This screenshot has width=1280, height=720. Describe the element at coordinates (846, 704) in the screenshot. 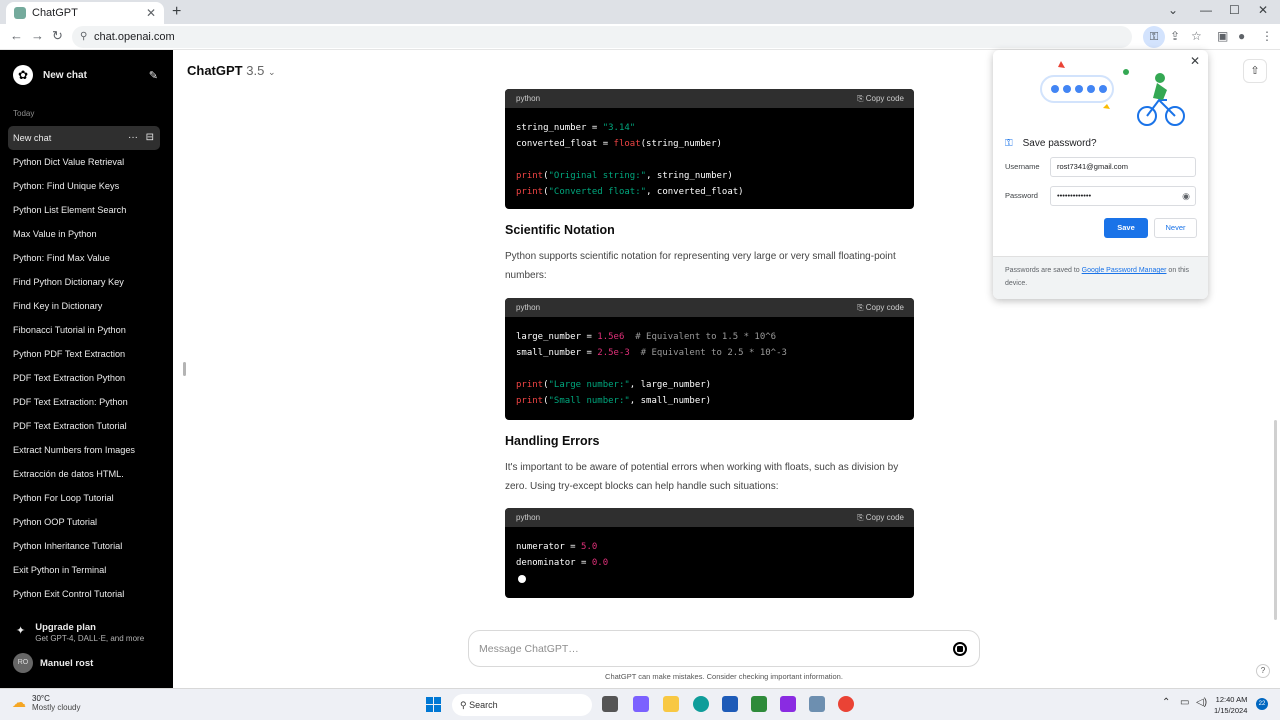

I see `chrome-icon` at that location.